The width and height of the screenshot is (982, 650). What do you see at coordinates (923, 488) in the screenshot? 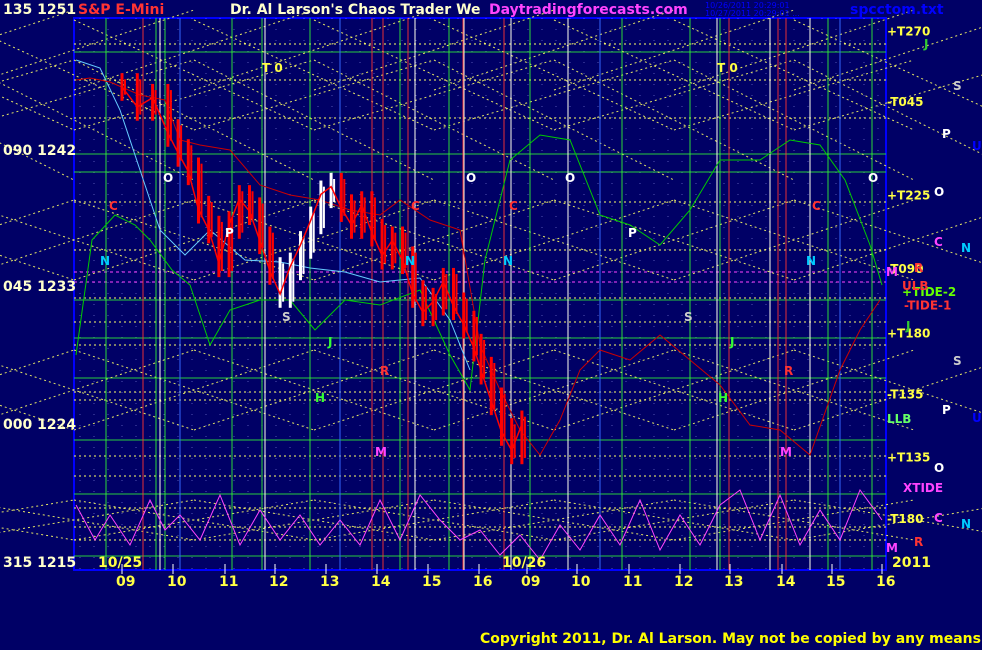
I see `right-grid-label: XTIDE` at bounding box center [923, 488].